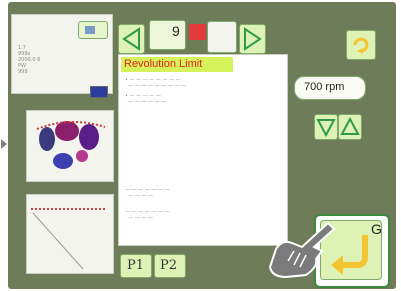 The image size is (401, 291). What do you see at coordinates (93, 30) in the screenshot?
I see `design-thumb-button` at bounding box center [93, 30].